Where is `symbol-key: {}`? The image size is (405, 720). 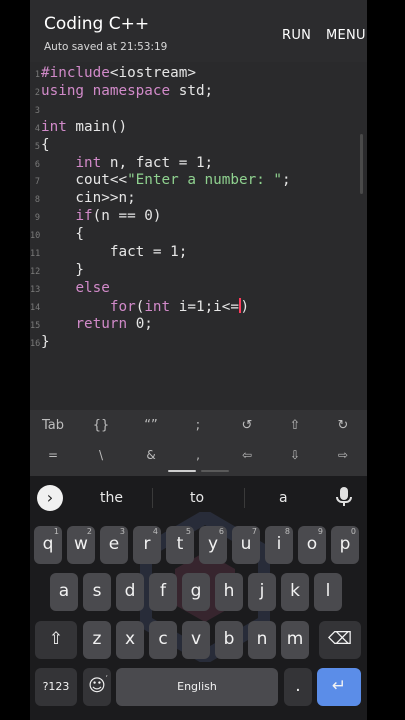 symbol-key: {} is located at coordinates (101, 425).